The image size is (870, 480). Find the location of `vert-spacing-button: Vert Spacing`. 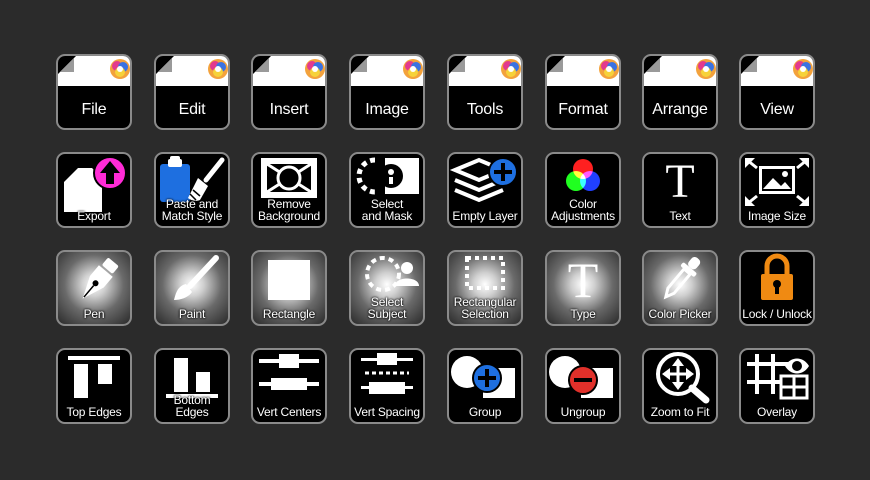

vert-spacing-button: Vert Spacing is located at coordinates (387, 386).